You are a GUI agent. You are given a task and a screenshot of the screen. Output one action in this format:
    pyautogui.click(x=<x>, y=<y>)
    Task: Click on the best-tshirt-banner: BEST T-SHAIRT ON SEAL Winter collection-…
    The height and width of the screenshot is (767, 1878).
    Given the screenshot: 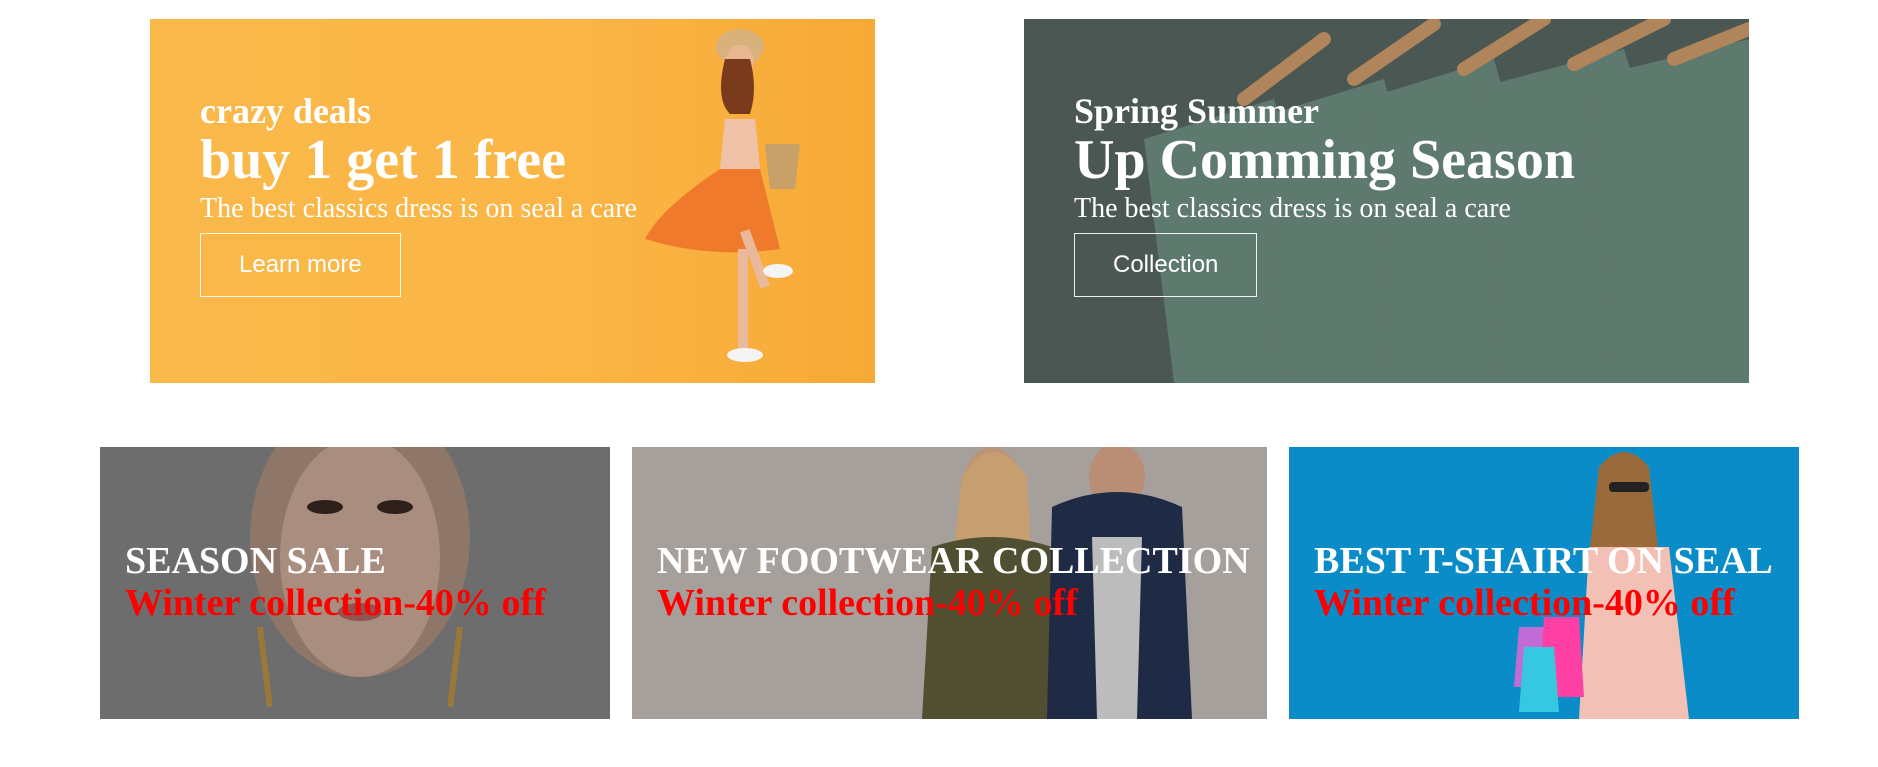 What is the action you would take?
    pyautogui.click(x=1544, y=583)
    